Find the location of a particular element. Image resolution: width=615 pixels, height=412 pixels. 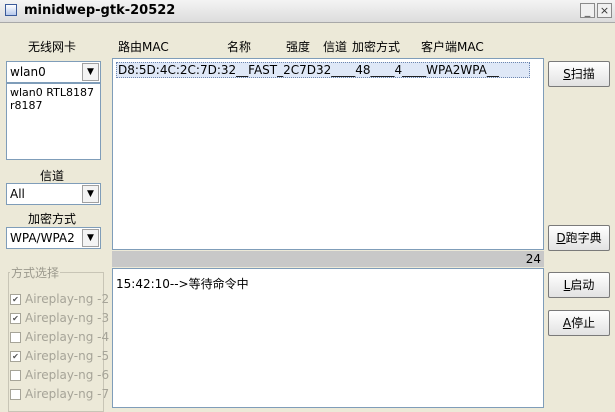

window-title: minidwep-gtk-20522 is located at coordinates (100, 10).